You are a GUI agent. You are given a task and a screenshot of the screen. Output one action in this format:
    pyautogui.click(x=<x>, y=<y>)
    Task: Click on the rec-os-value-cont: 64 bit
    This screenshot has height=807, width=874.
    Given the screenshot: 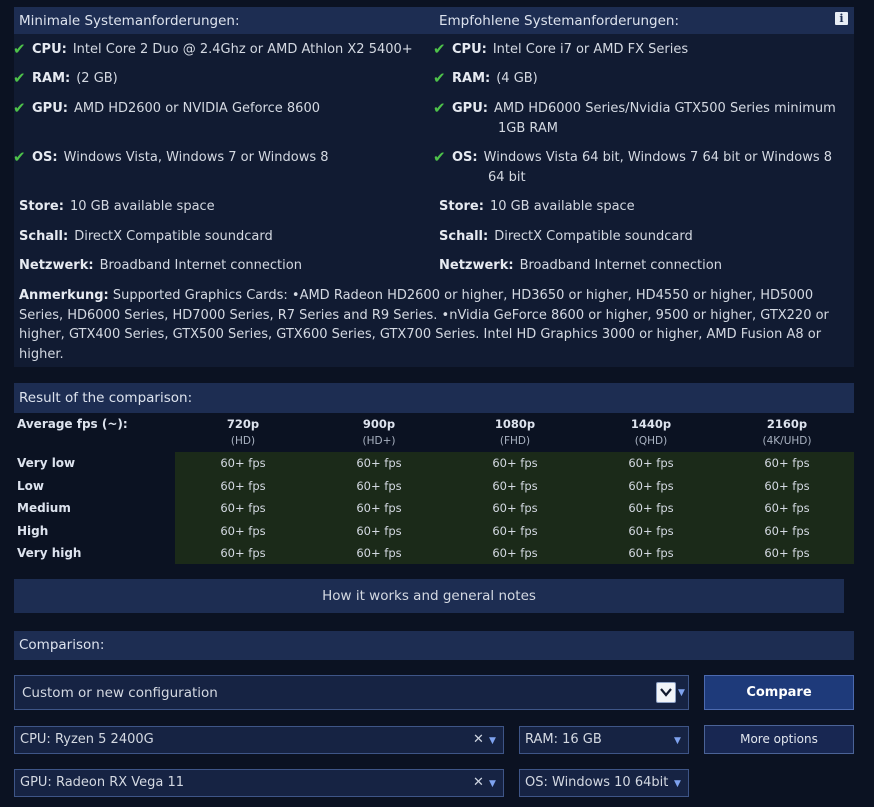 What is the action you would take?
    pyautogui.click(x=507, y=177)
    